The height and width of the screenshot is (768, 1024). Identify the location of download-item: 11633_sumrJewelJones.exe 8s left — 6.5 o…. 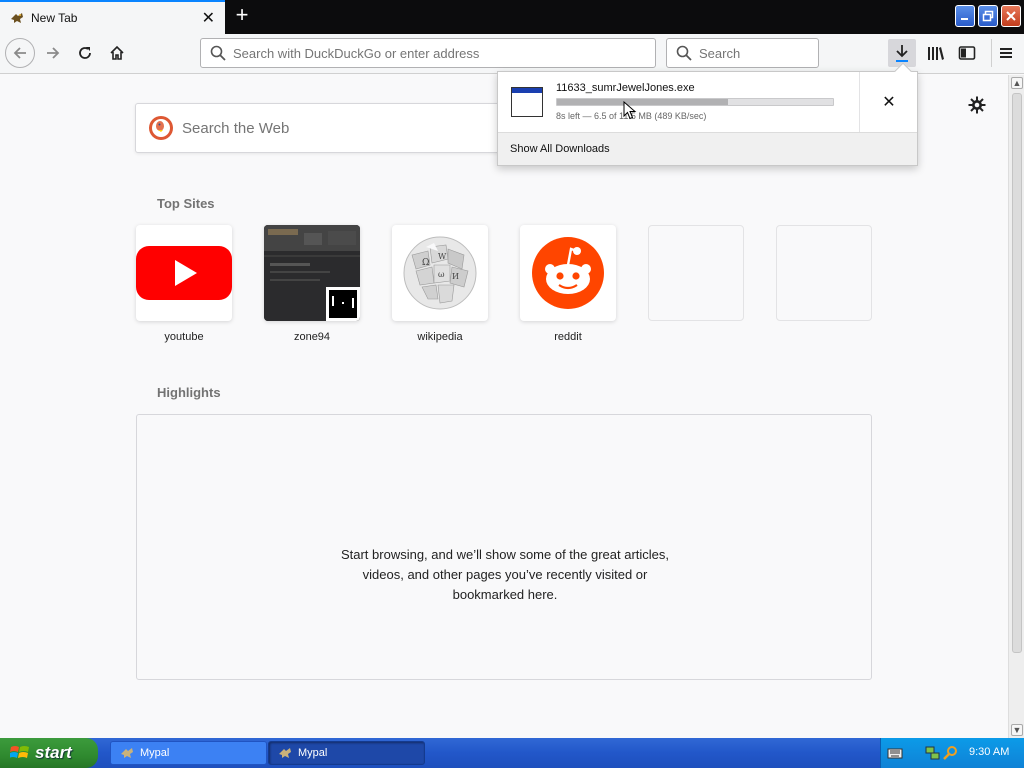
(678, 102).